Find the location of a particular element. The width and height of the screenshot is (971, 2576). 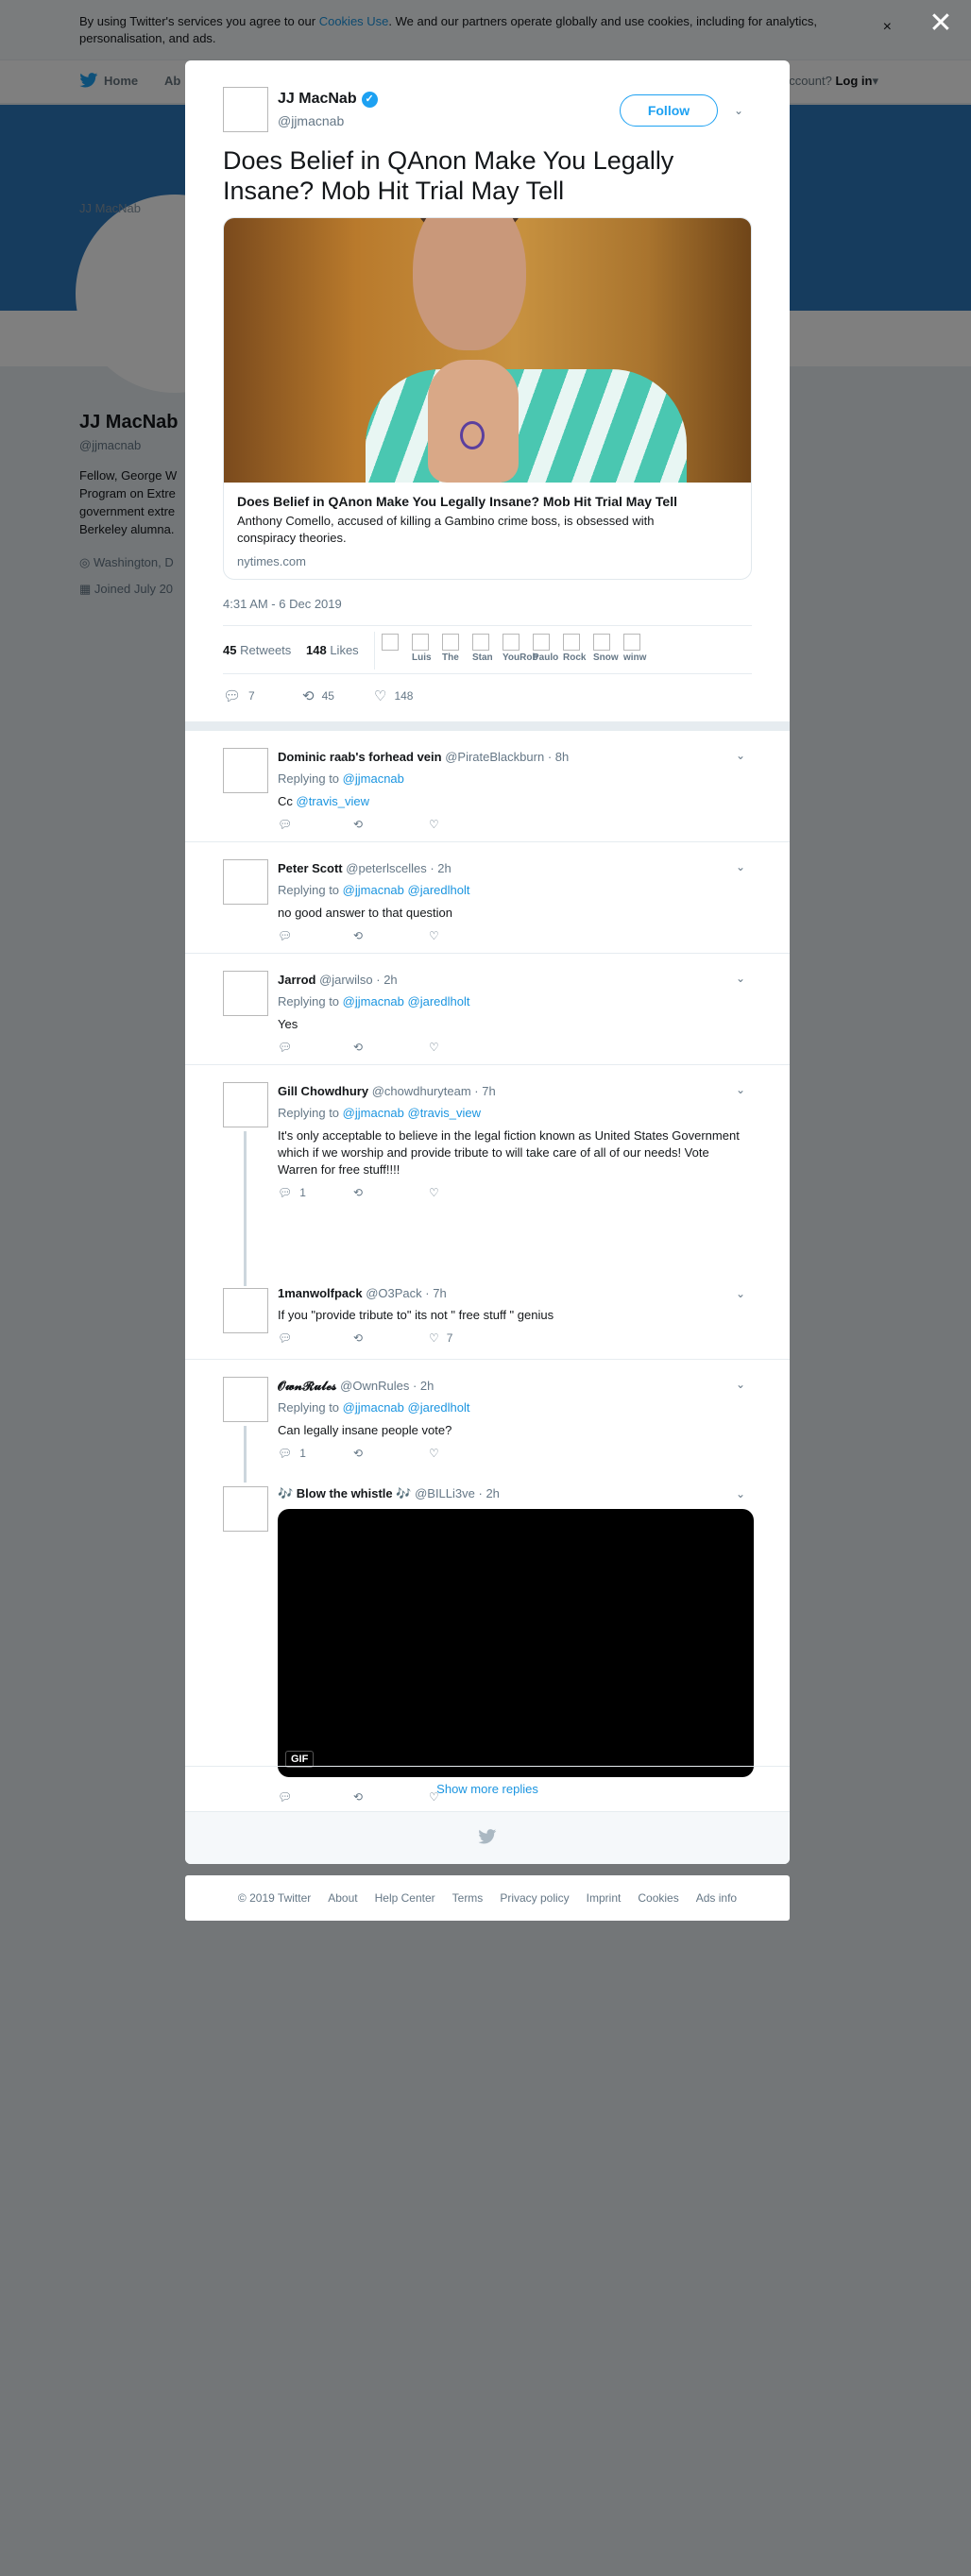

reply-author-name: Peter Scott is located at coordinates (310, 868).